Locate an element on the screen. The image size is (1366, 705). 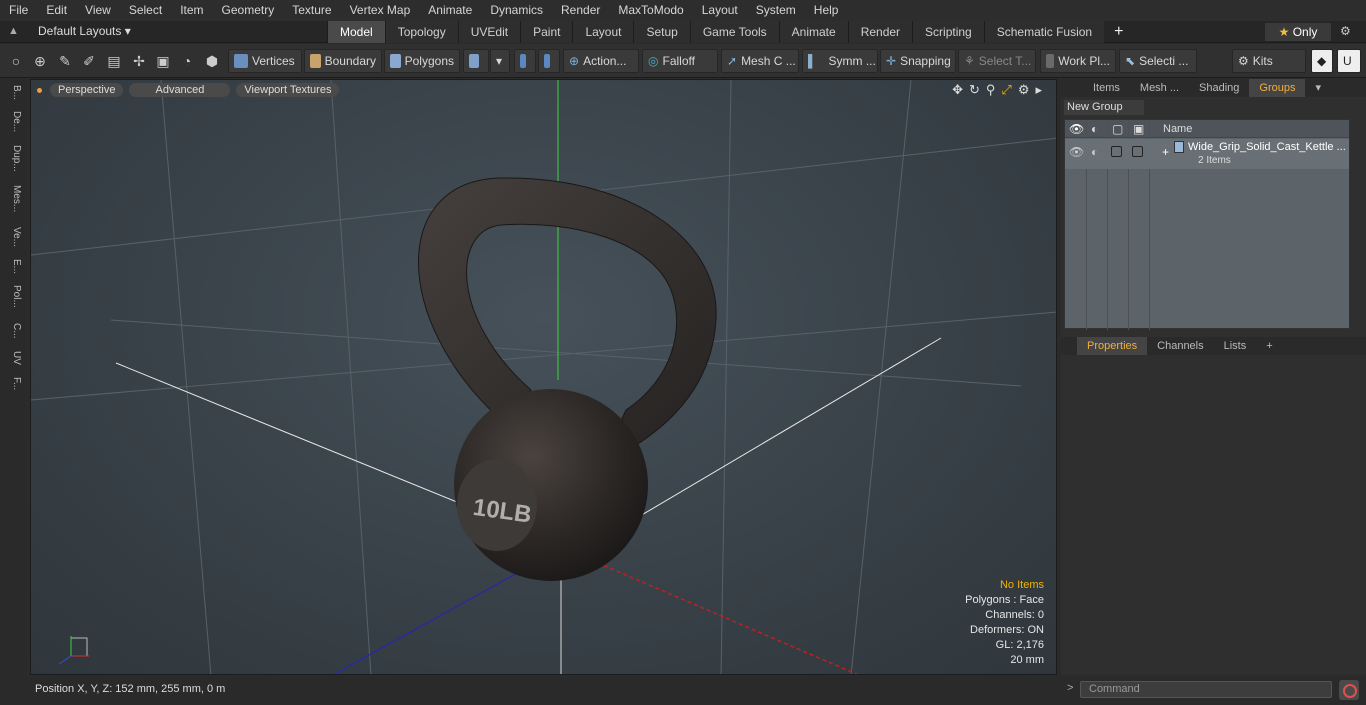
lock-checkbox is located at coordinates (1116, 151).